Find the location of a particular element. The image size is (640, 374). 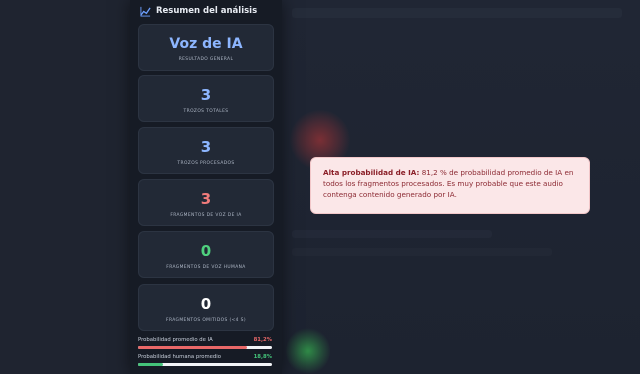

result-label: RESULTADO GENERAL is located at coordinates (206, 59).